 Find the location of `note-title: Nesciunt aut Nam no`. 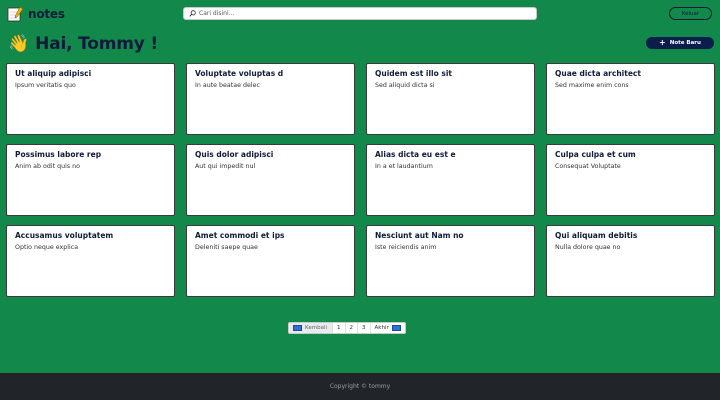

note-title: Nesciunt aut Nam no is located at coordinates (419, 235).